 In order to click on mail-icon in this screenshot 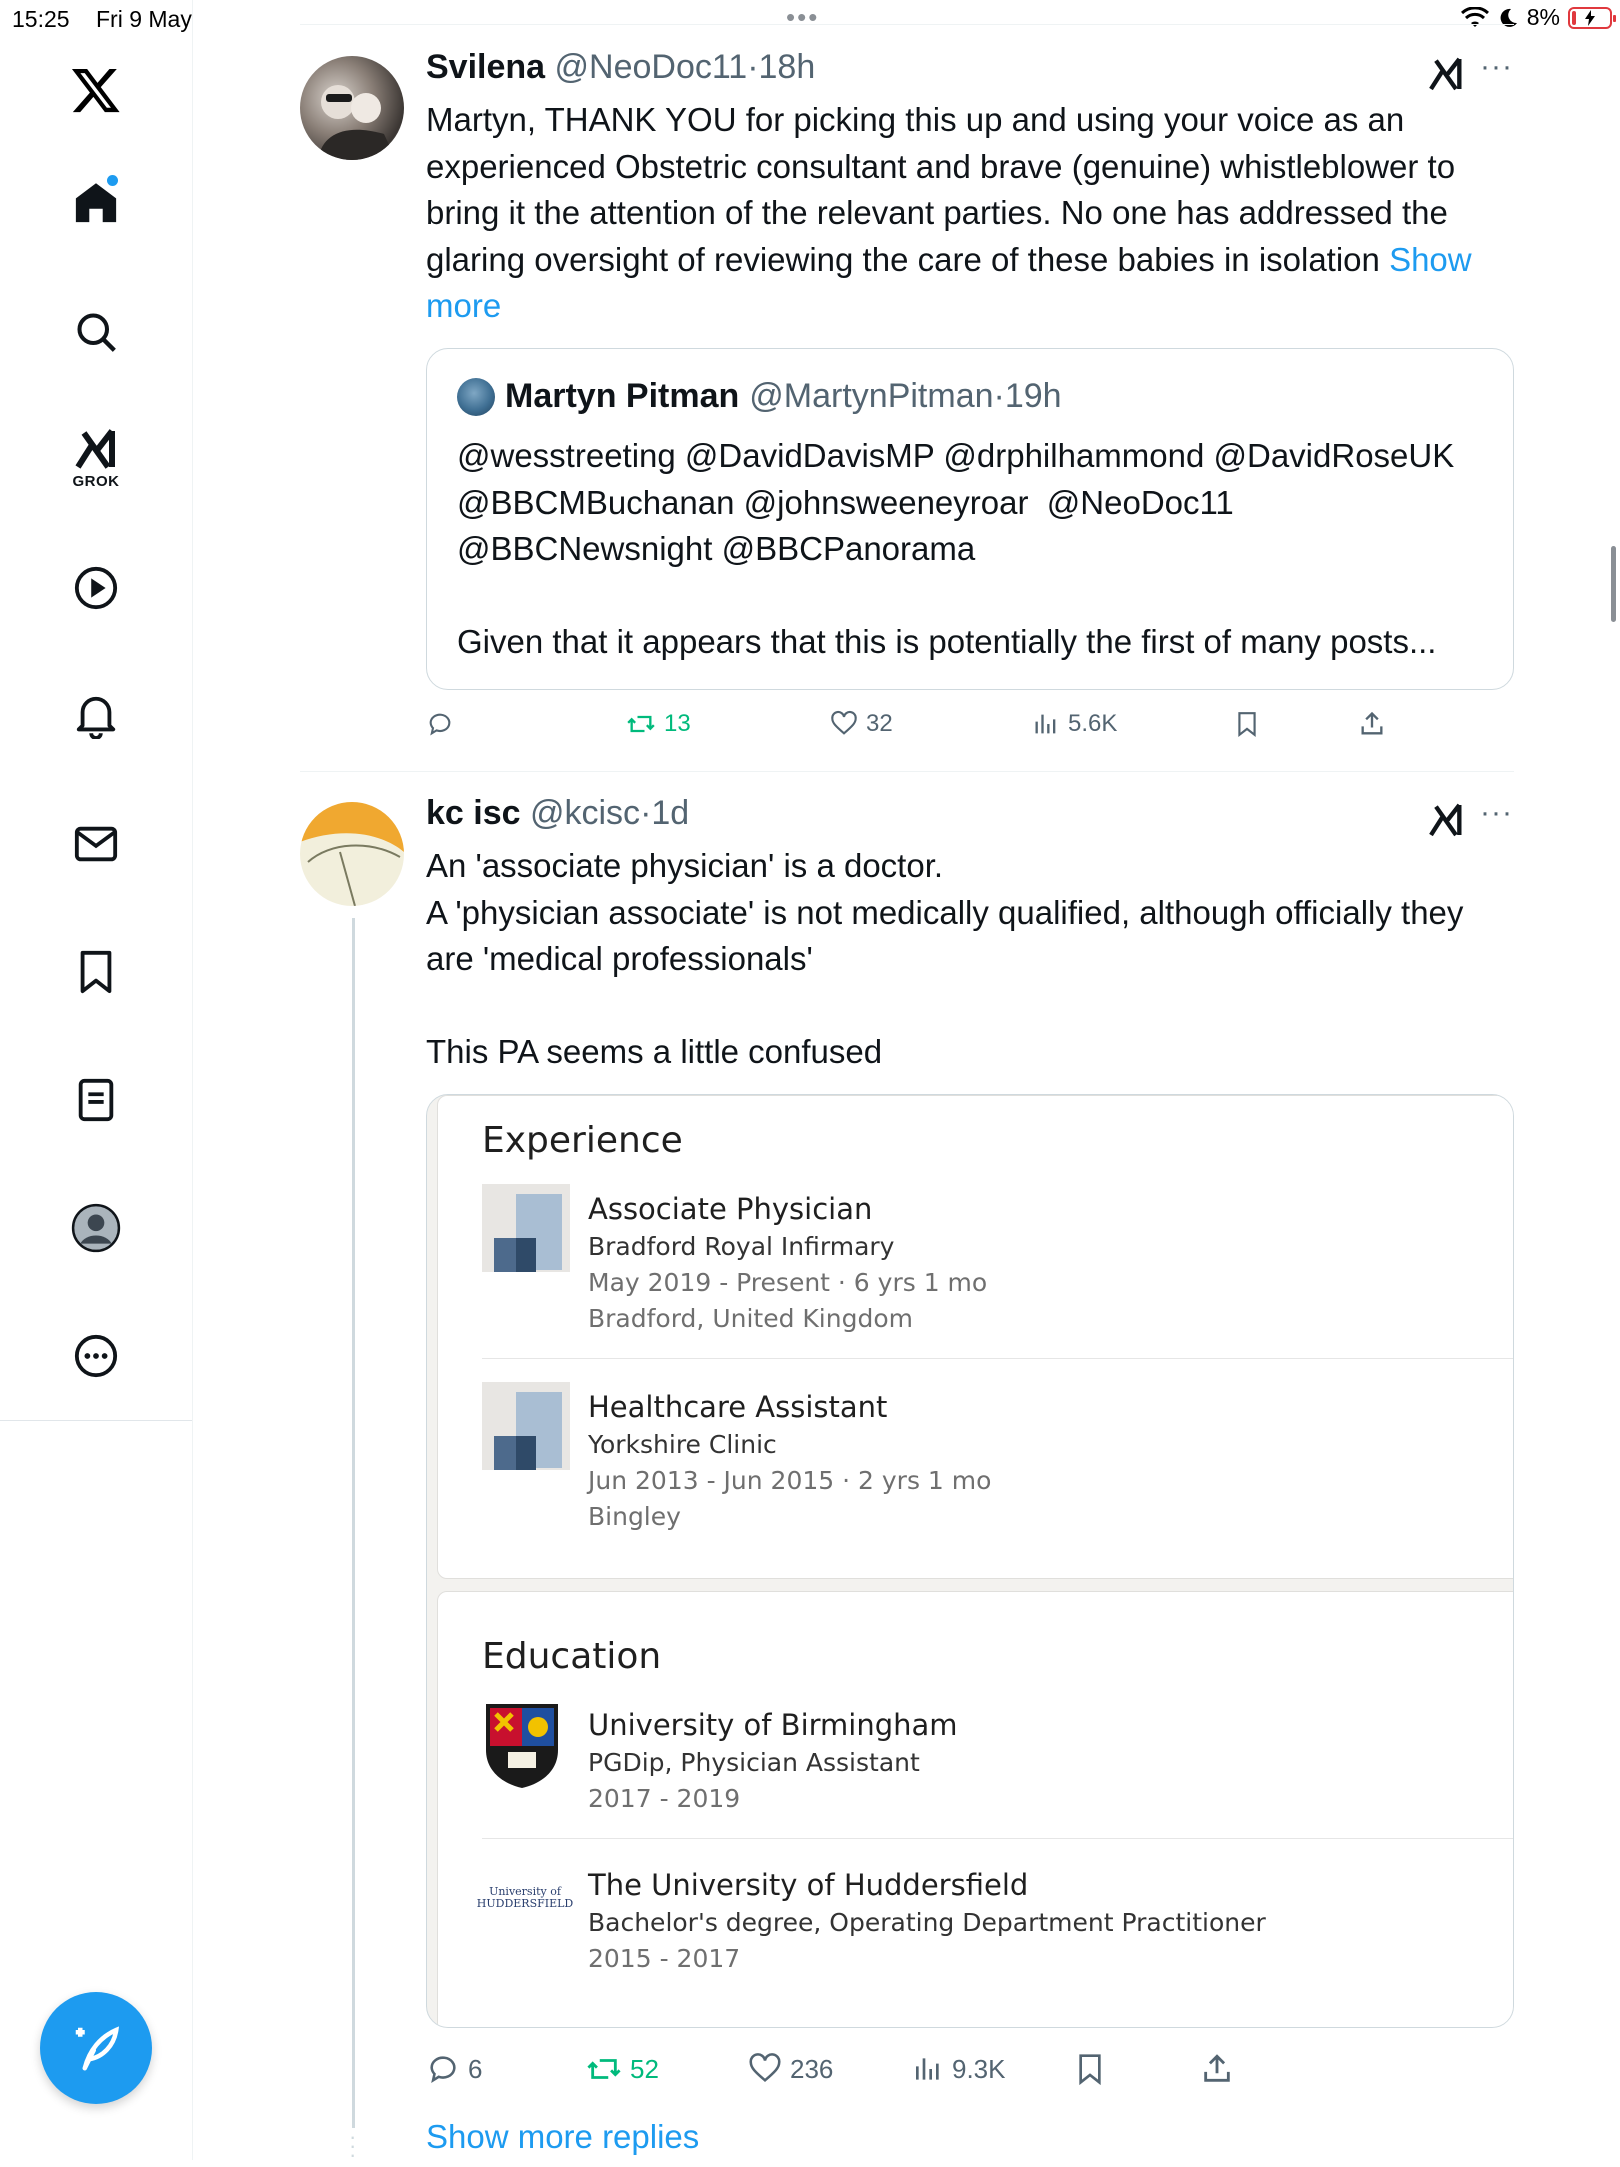, I will do `click(96, 844)`.